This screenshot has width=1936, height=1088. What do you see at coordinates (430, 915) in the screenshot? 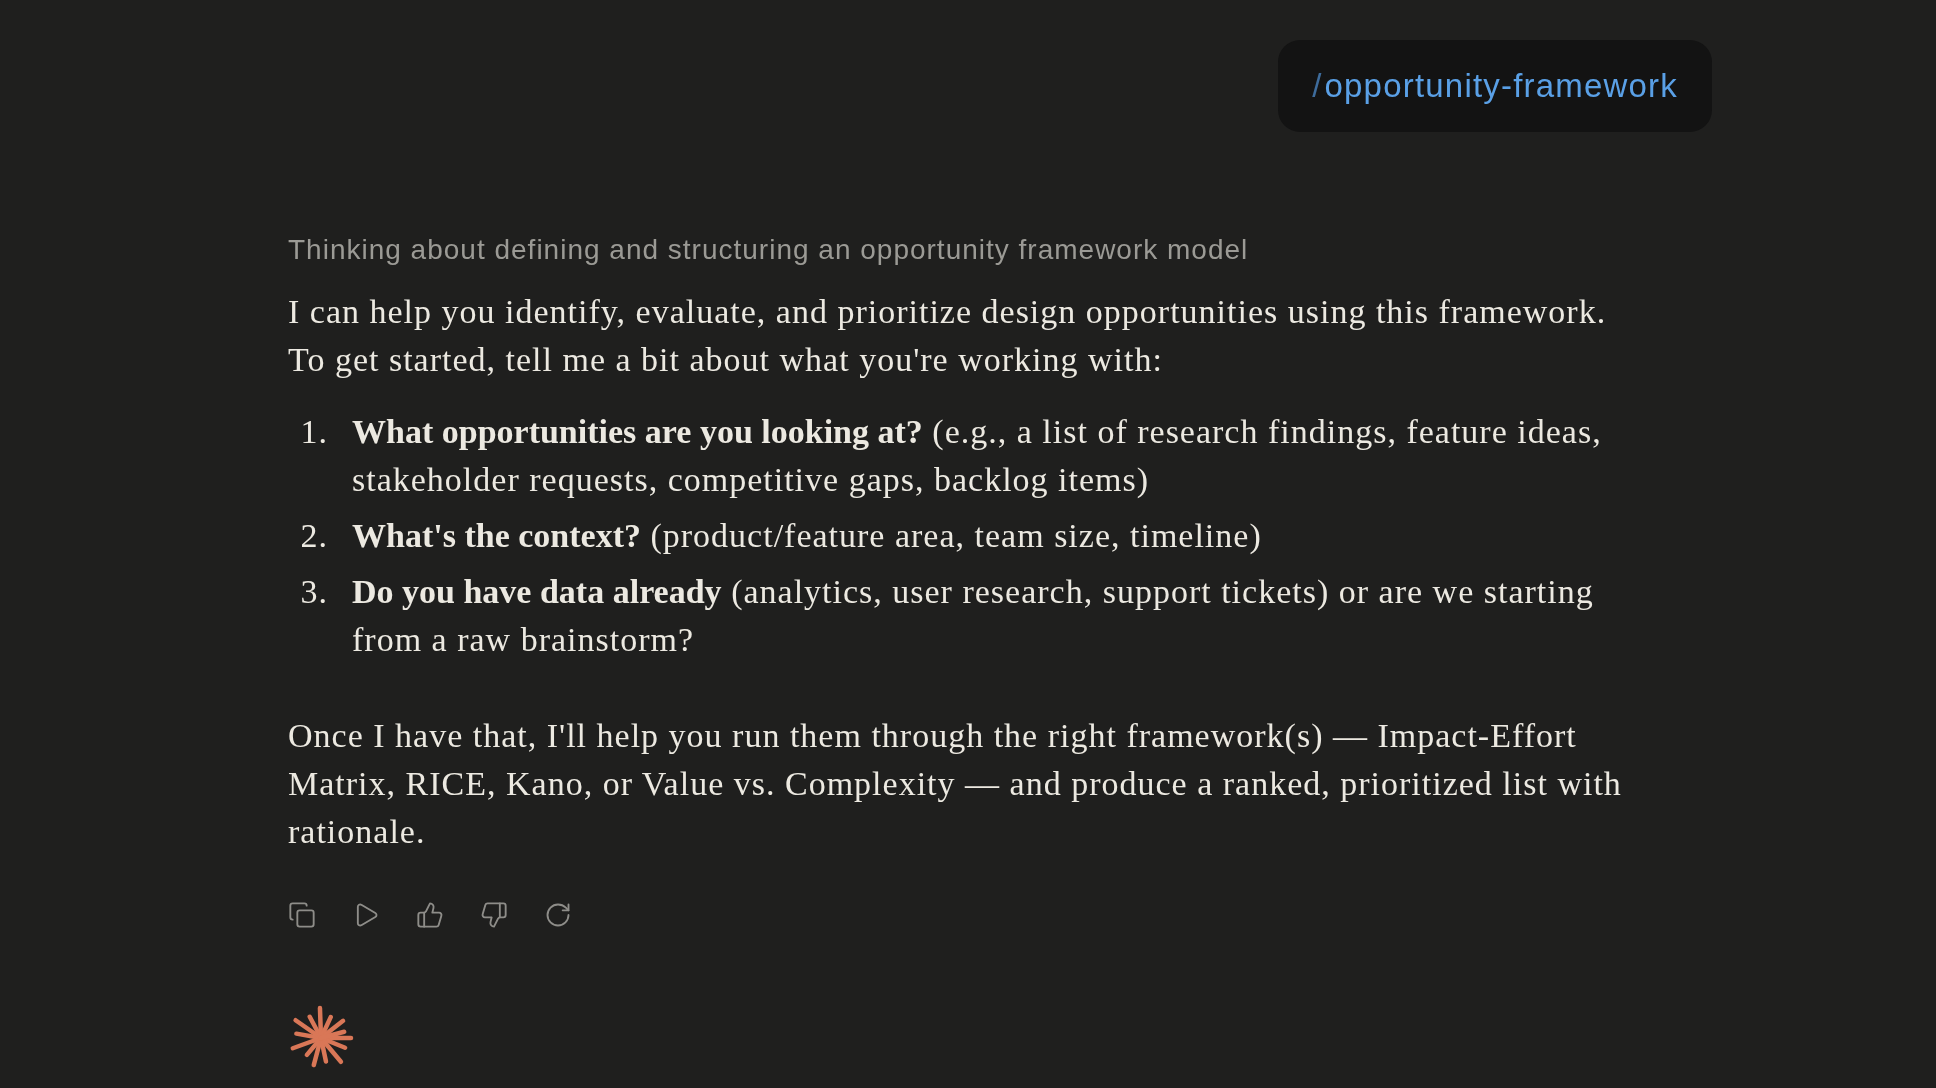
I see `thumbs-up-icon` at bounding box center [430, 915].